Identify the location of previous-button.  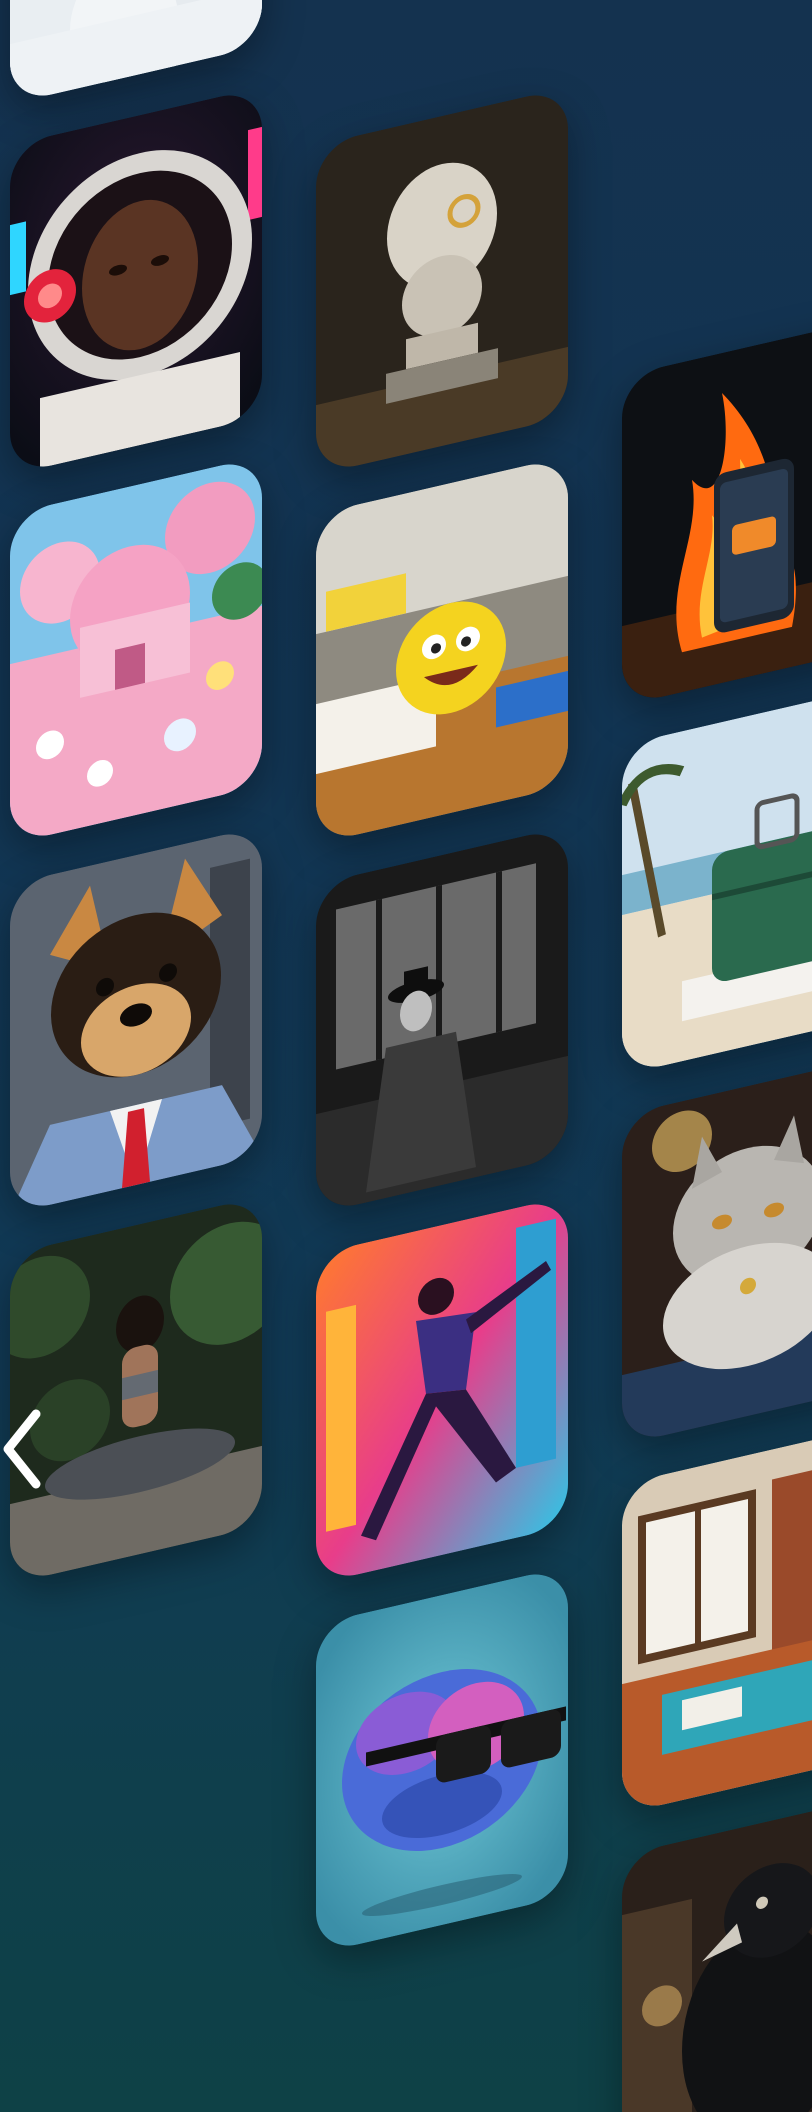
(23, 1449).